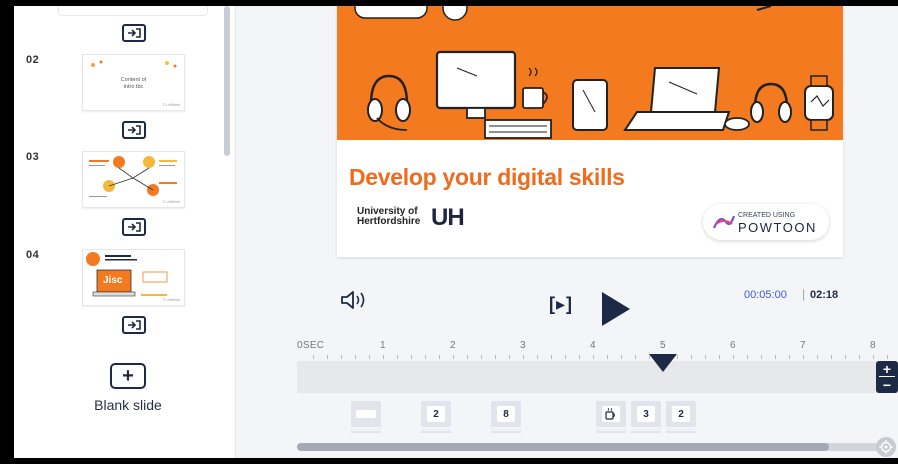 This screenshot has width=898, height=464. What do you see at coordinates (767, 215) in the screenshot?
I see `powtoon-small-text: CREATED USING` at bounding box center [767, 215].